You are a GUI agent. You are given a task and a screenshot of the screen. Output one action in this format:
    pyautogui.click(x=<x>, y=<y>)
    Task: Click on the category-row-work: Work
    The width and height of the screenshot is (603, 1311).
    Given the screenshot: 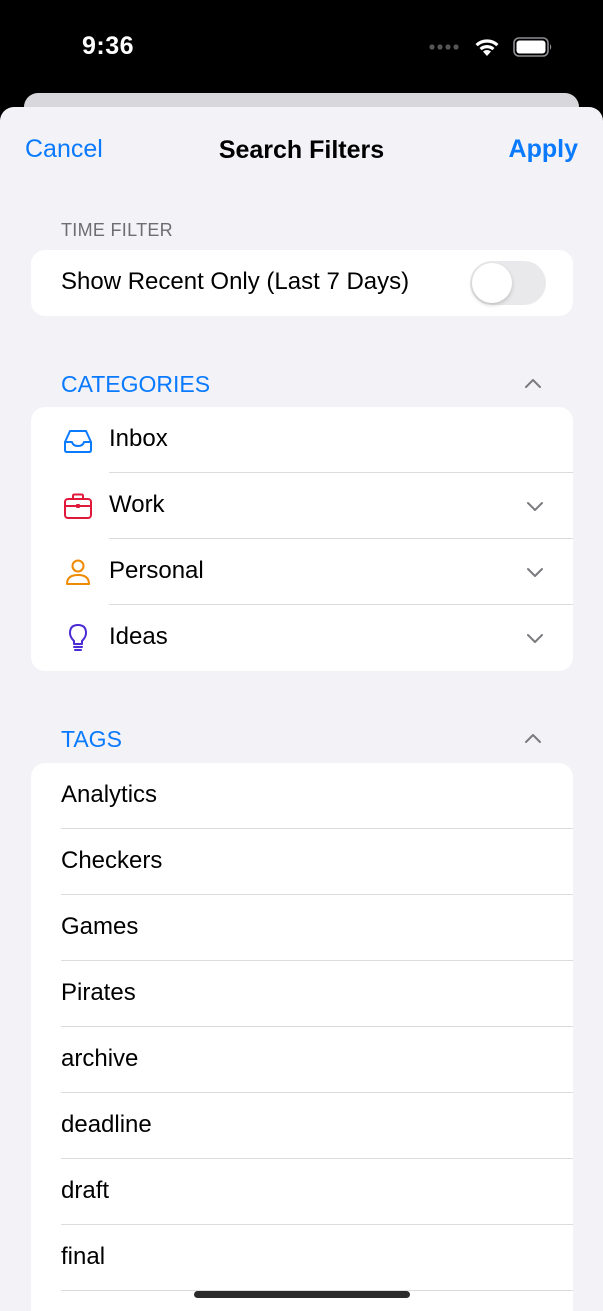 What is the action you would take?
    pyautogui.click(x=302, y=506)
    